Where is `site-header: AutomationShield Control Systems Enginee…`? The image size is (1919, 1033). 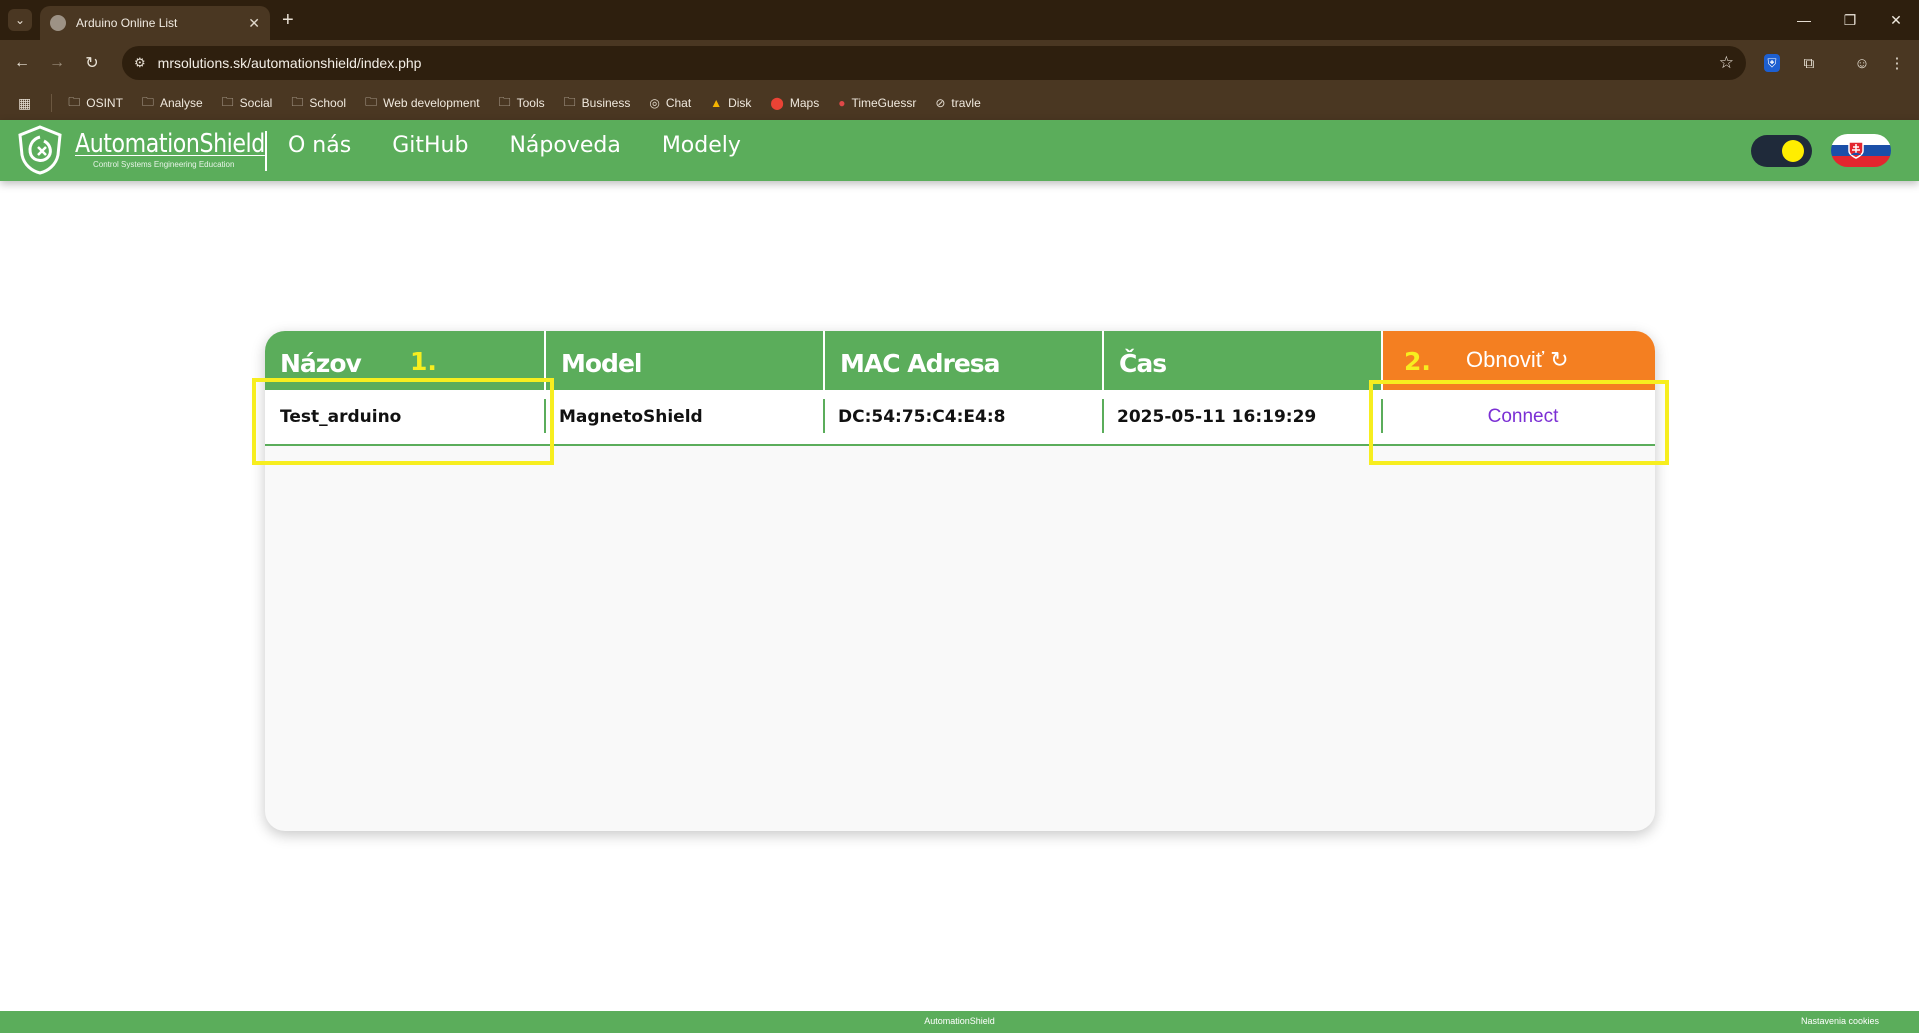
site-header: AutomationShield Control Systems Enginee… is located at coordinates (959, 150).